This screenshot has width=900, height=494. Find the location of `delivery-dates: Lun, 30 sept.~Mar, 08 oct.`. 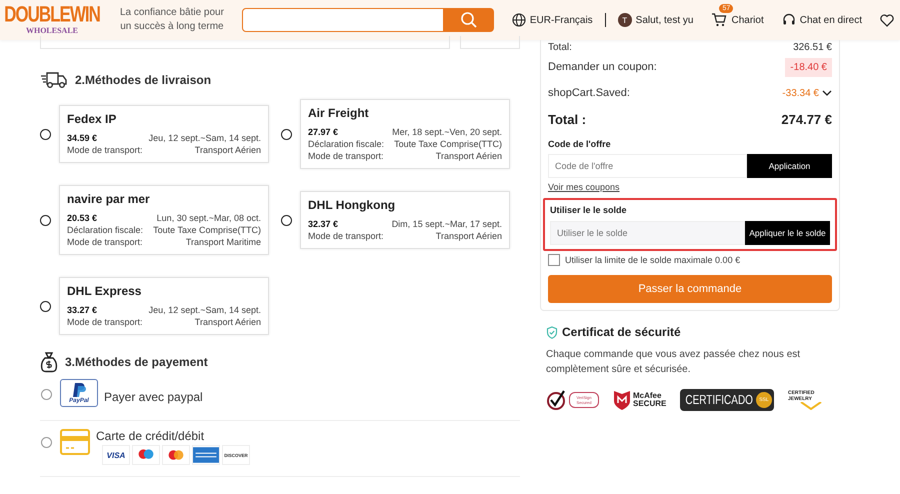

delivery-dates: Lun, 30 sept.~Mar, 08 oct. is located at coordinates (208, 218).